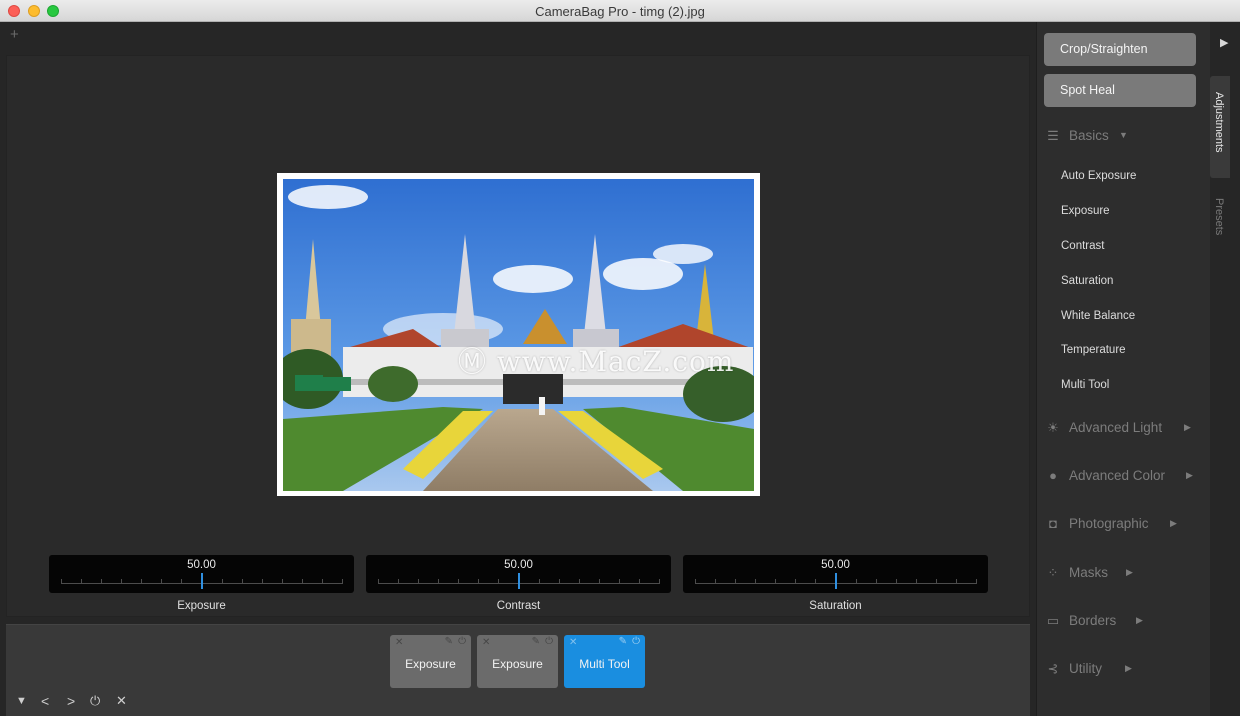 The width and height of the screenshot is (1240, 716). I want to click on basics-item-temperature: Temperature, so click(1093, 350).